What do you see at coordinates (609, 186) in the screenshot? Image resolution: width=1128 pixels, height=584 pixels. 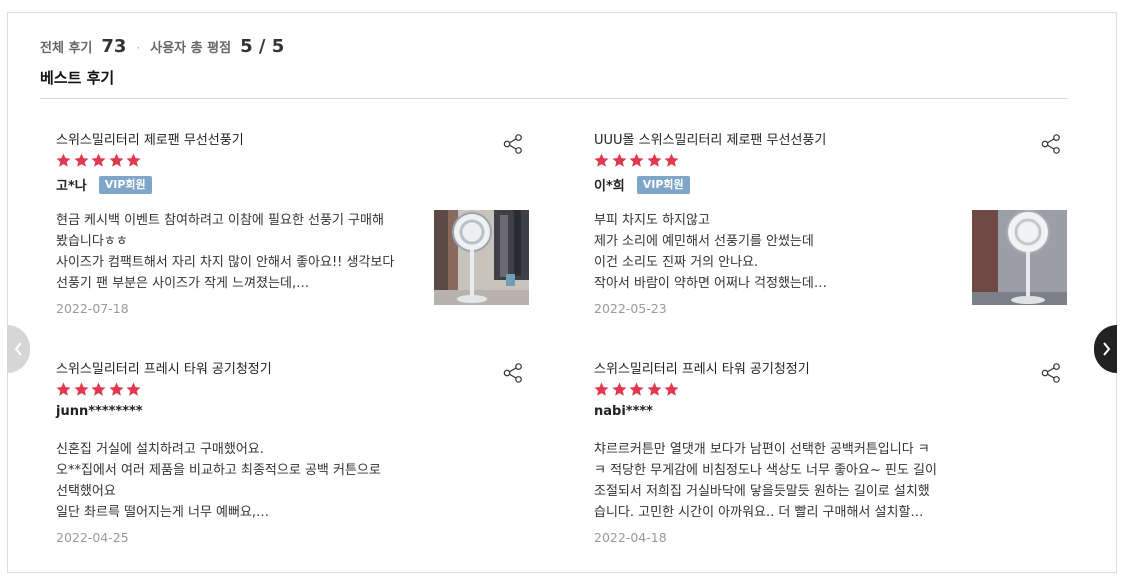 I see `reviewer-name: 이*희` at bounding box center [609, 186].